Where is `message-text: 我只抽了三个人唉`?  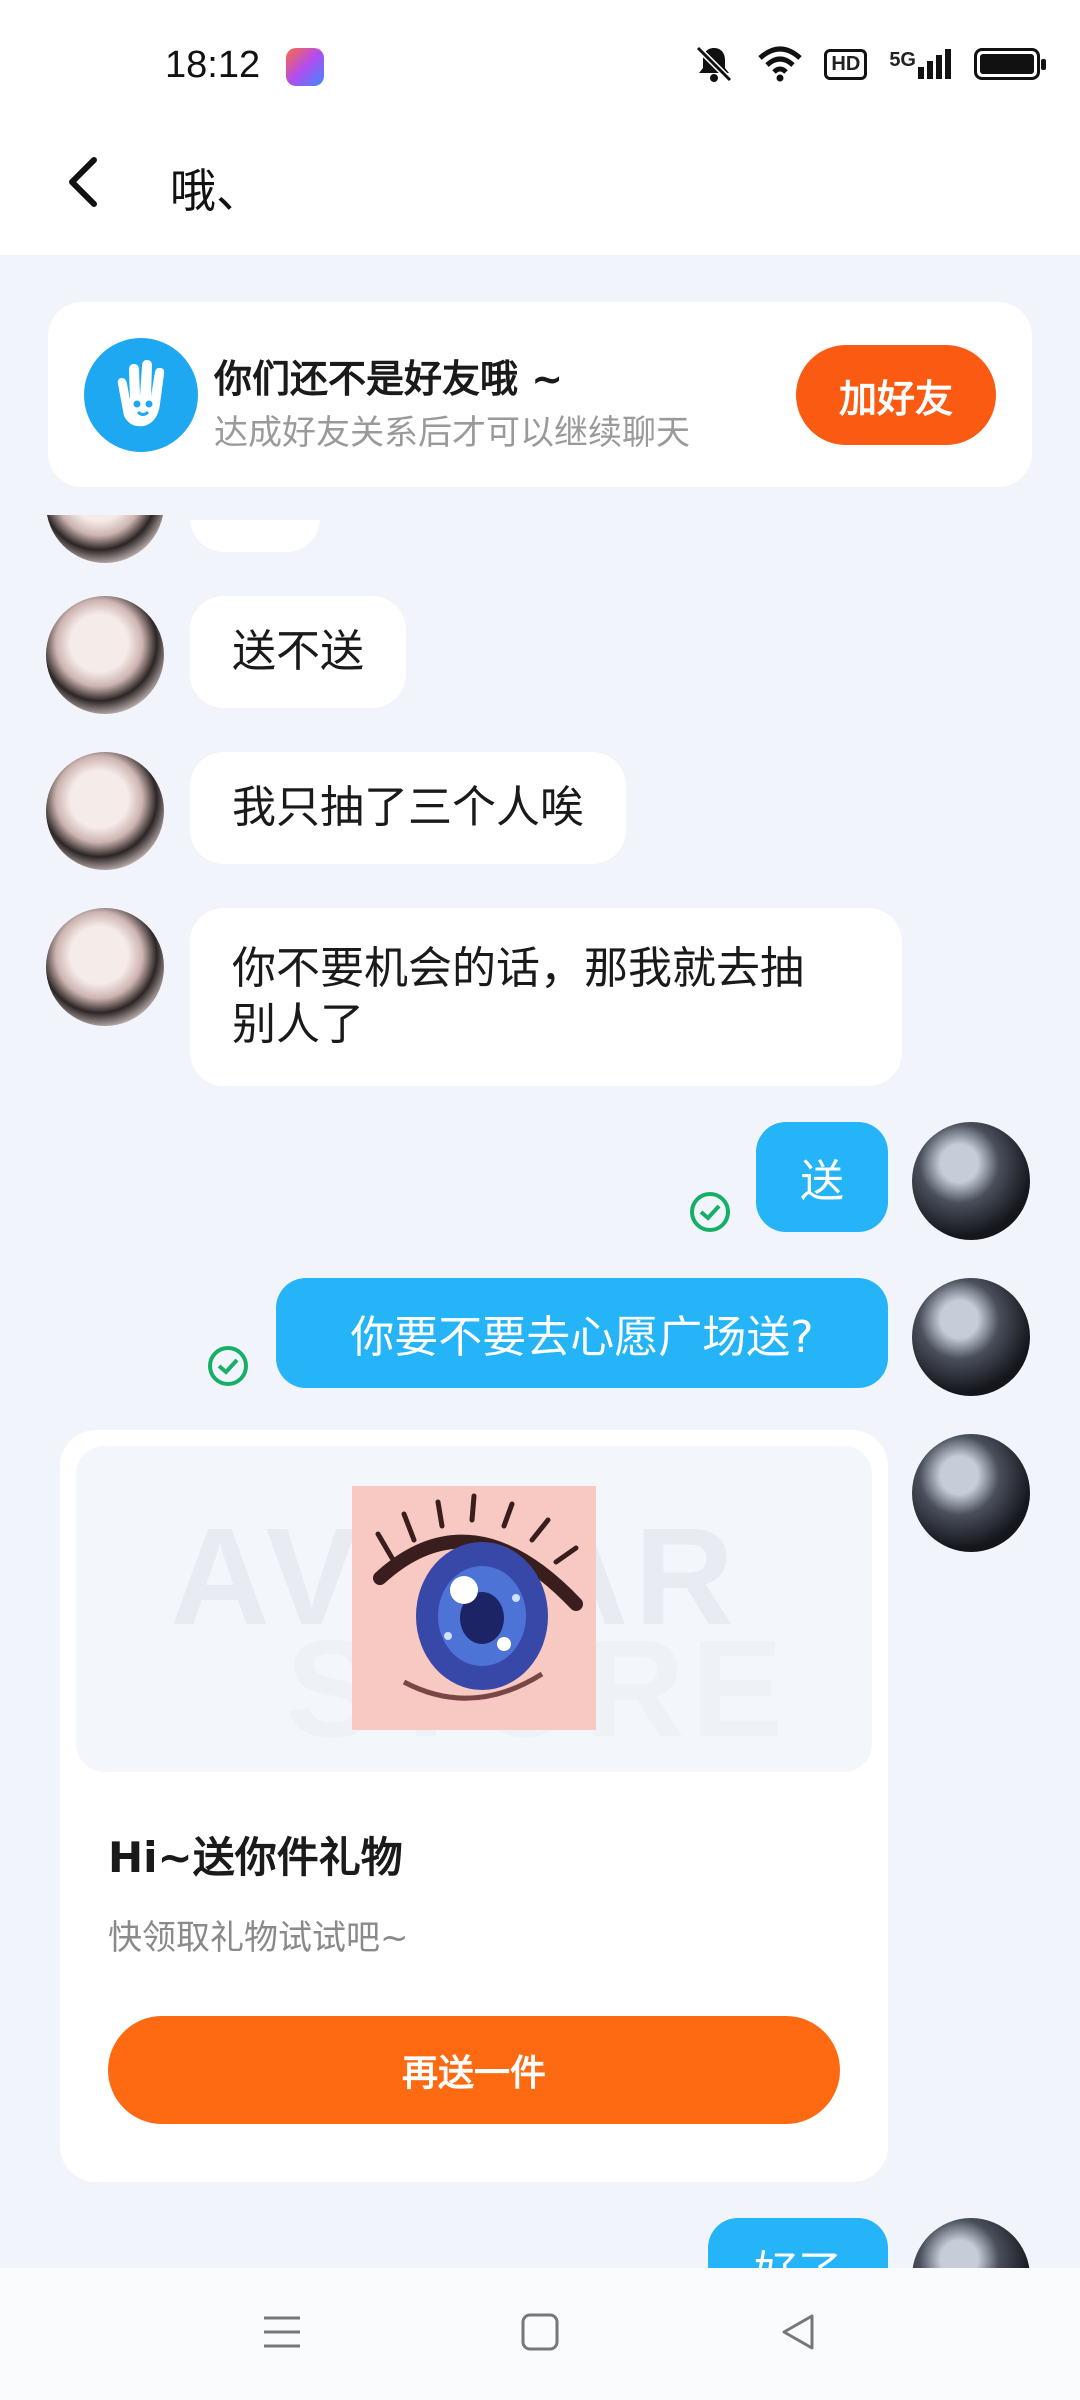 message-text: 我只抽了三个人唉 is located at coordinates (408, 807).